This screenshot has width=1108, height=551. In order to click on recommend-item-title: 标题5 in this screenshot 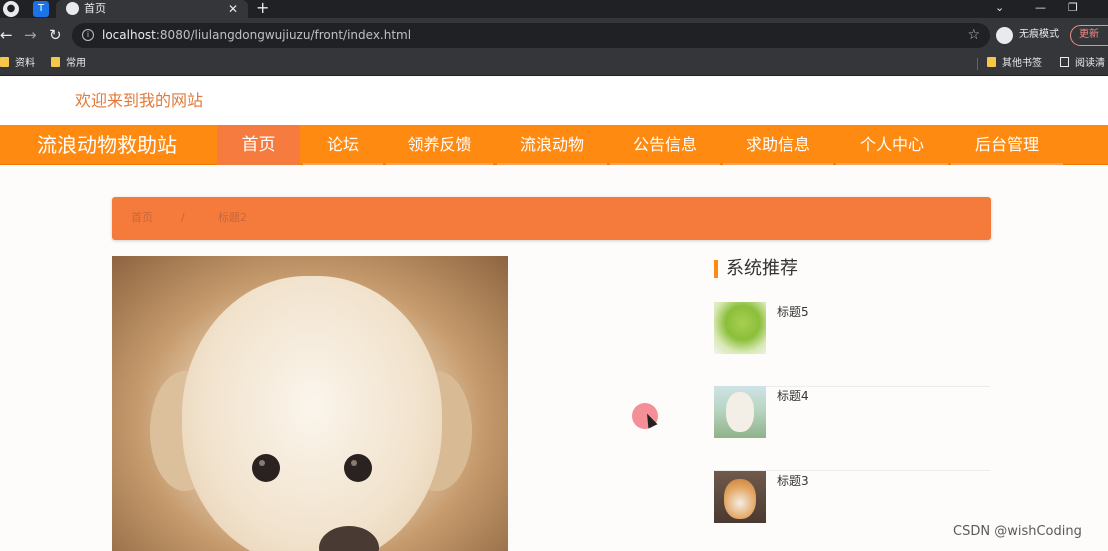, I will do `click(793, 312)`.